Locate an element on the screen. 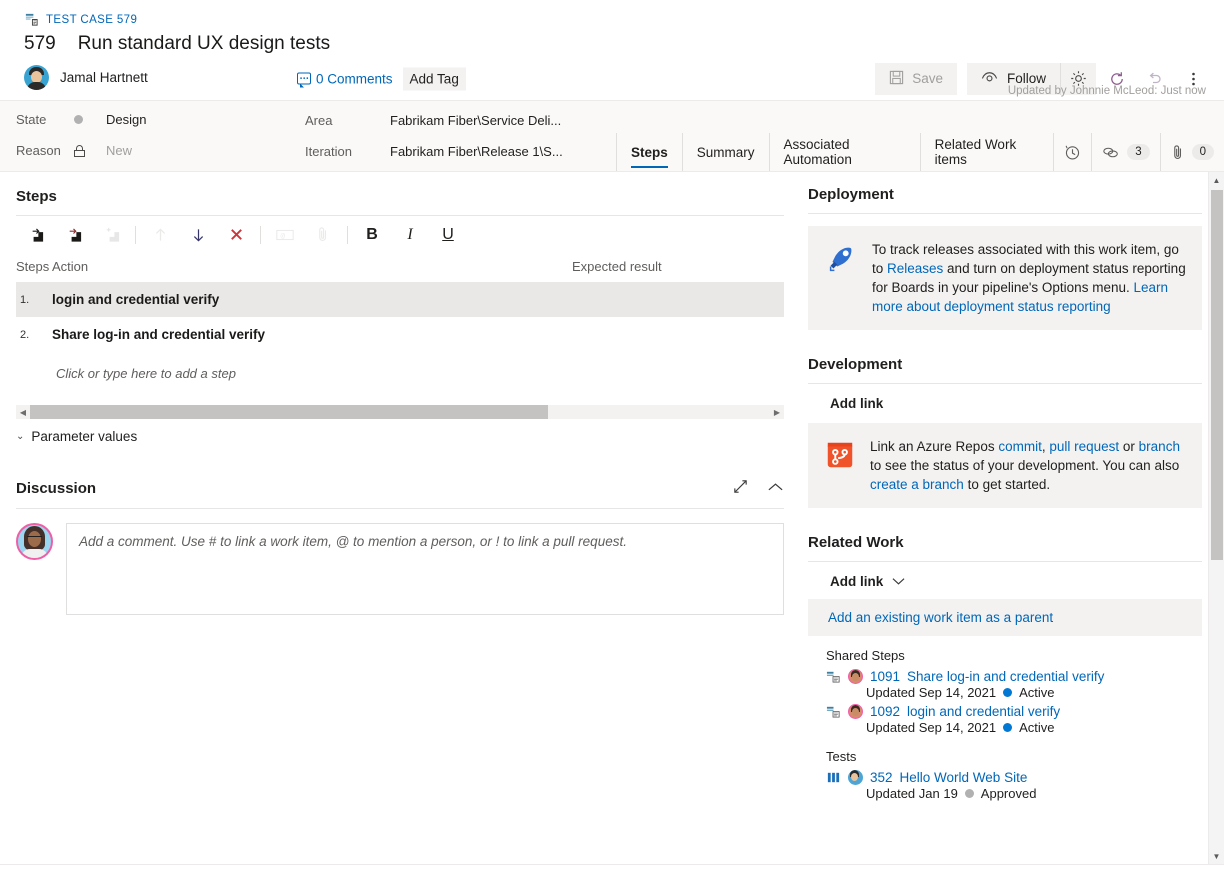 The width and height of the screenshot is (1224, 874). breadcrumb-label: TEST CASE 579 is located at coordinates (91, 20).